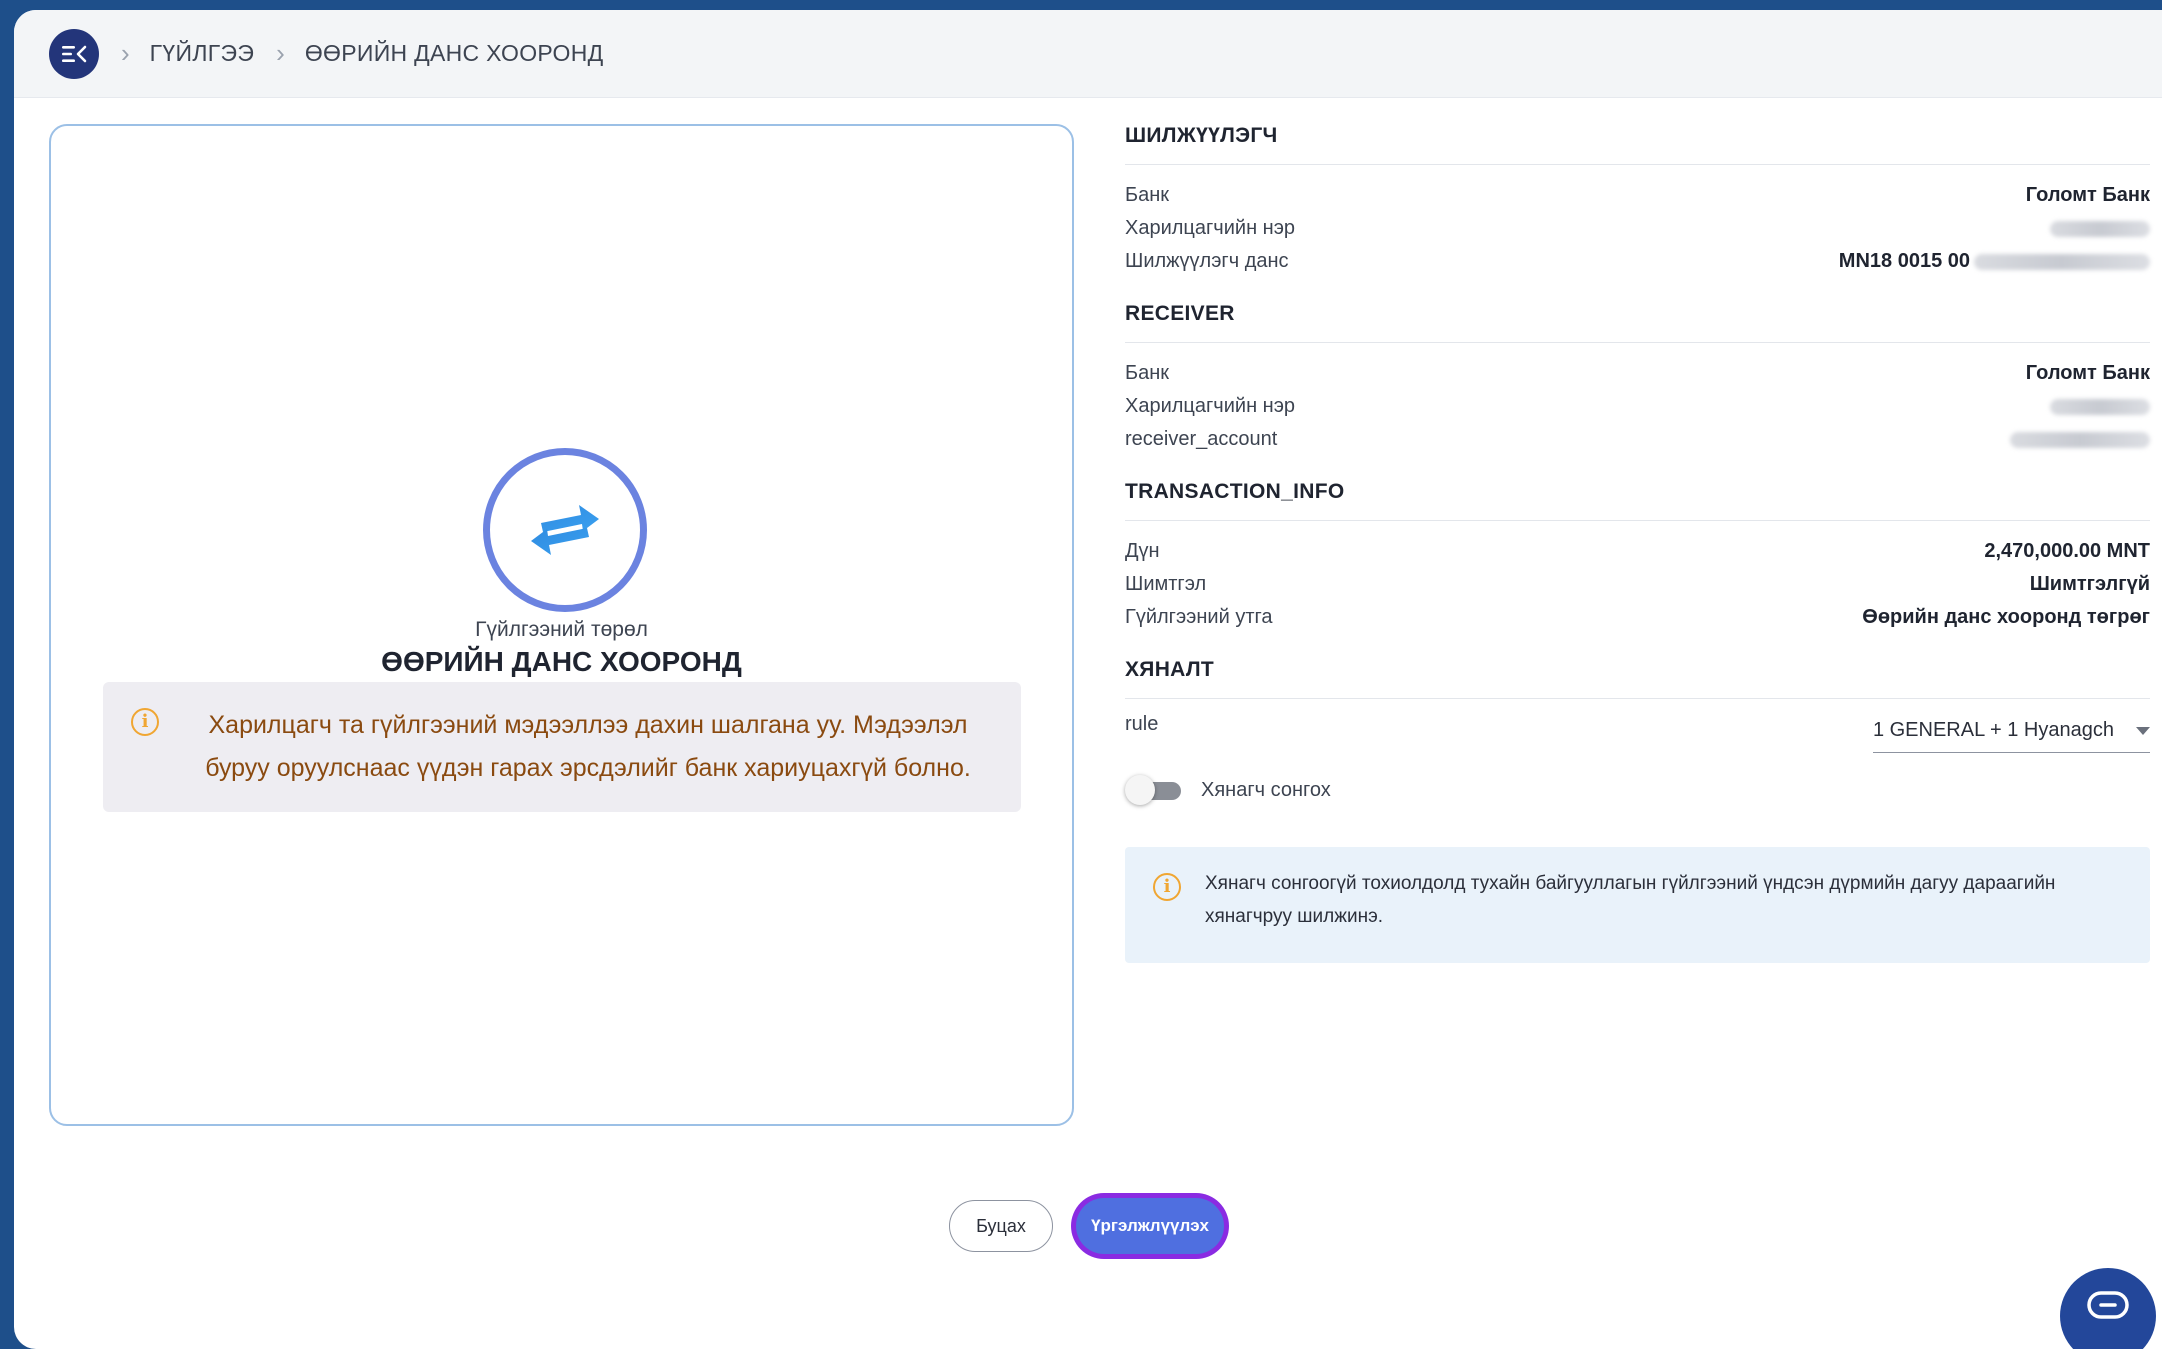  I want to click on continue-button: Үргэлжлүүлэх, so click(1150, 1226).